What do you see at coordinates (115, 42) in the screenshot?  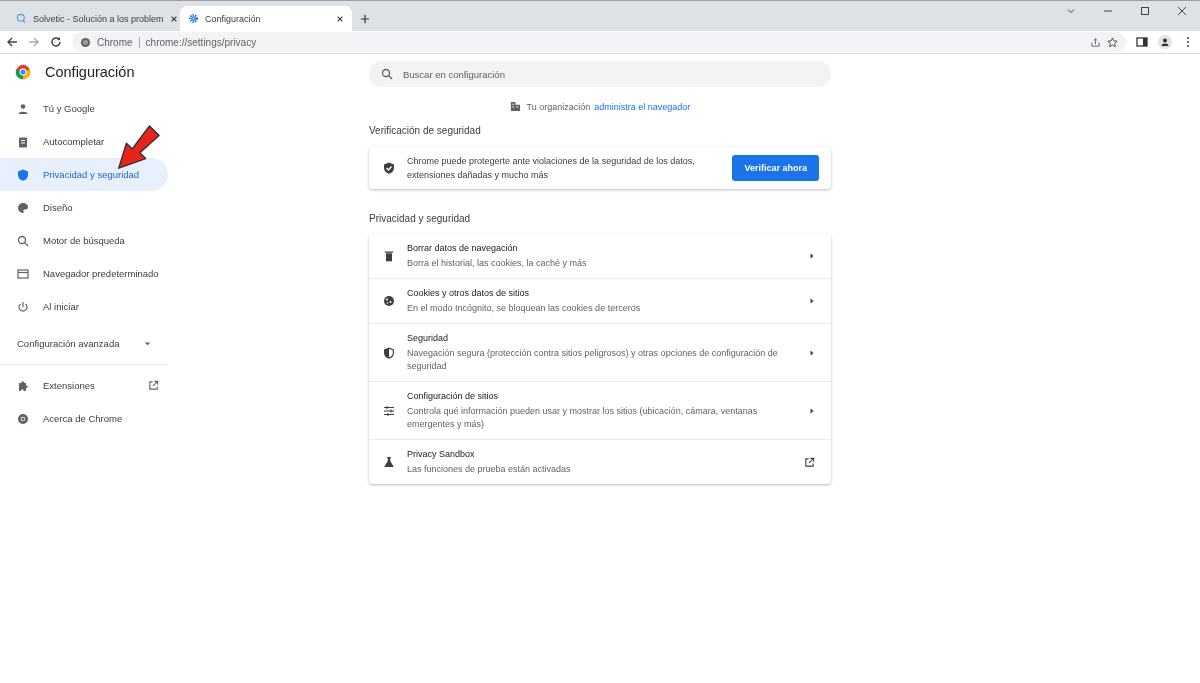 I see `site-label: Chrome` at bounding box center [115, 42].